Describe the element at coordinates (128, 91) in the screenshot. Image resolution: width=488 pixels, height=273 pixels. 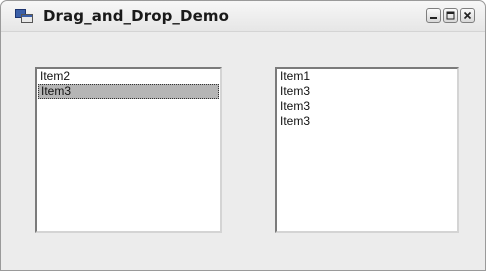
I see `list-item-selected: Item3` at that location.